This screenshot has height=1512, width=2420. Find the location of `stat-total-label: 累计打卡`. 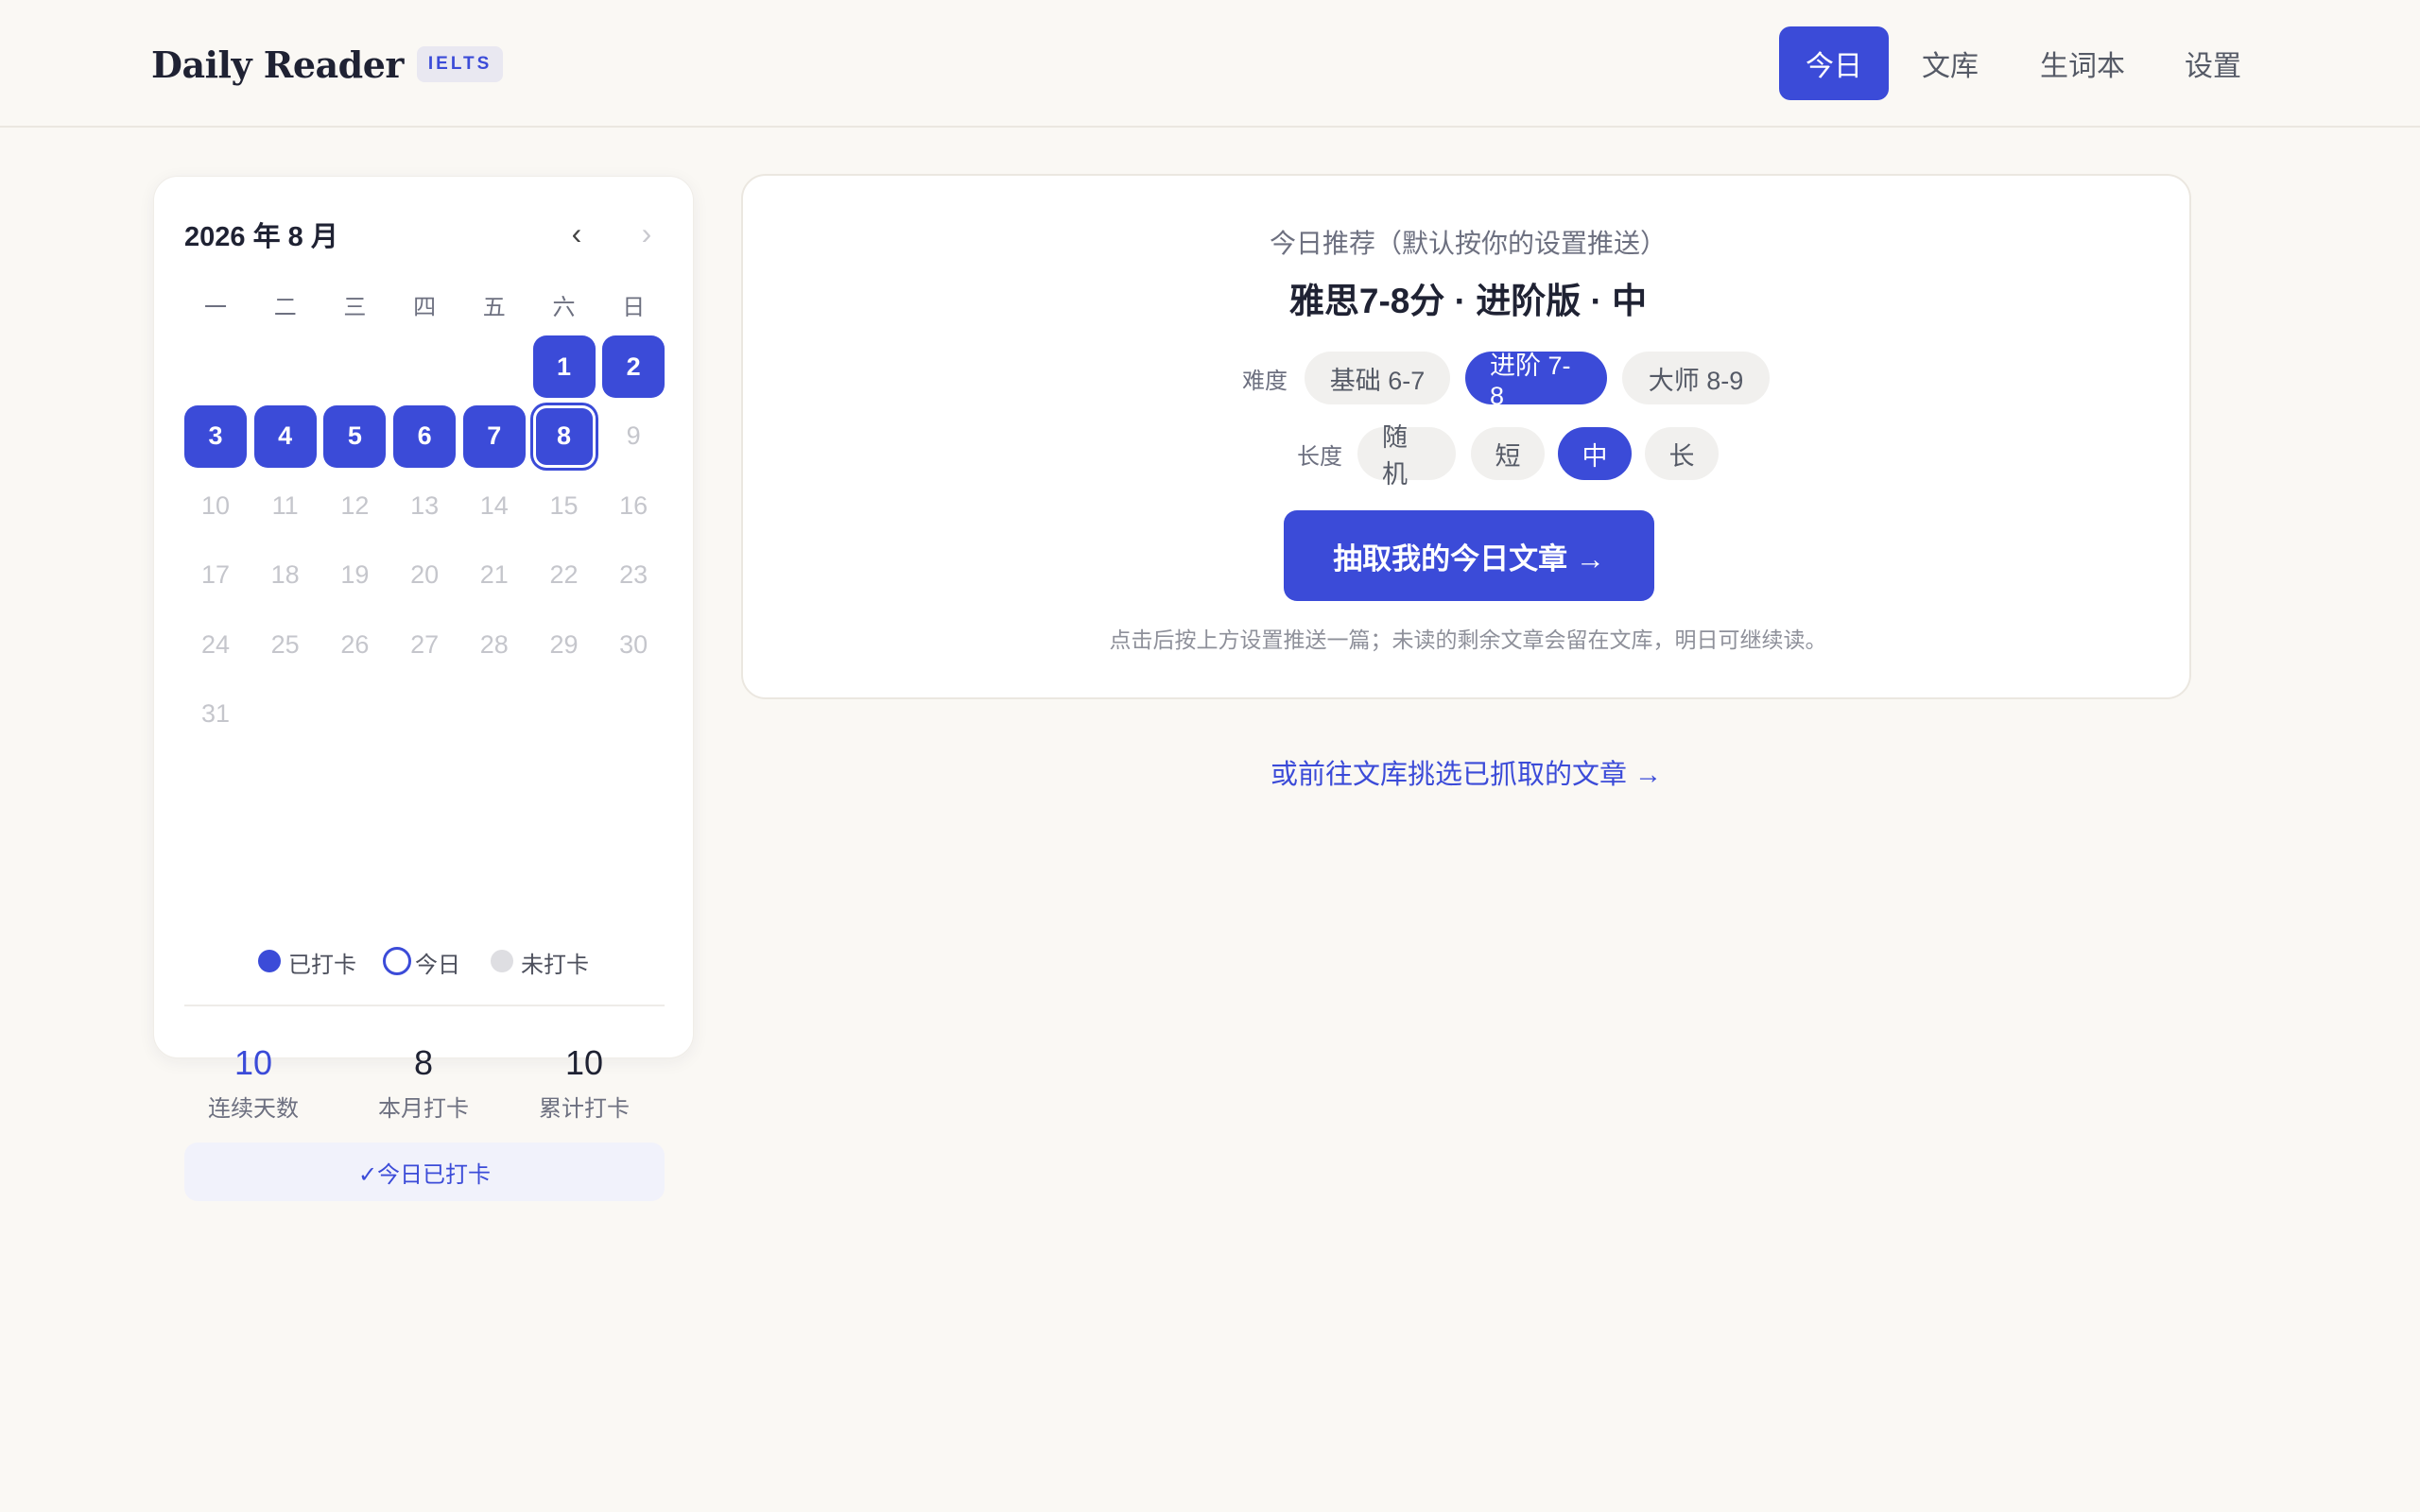

stat-total-label: 累计打卡 is located at coordinates (584, 1109).